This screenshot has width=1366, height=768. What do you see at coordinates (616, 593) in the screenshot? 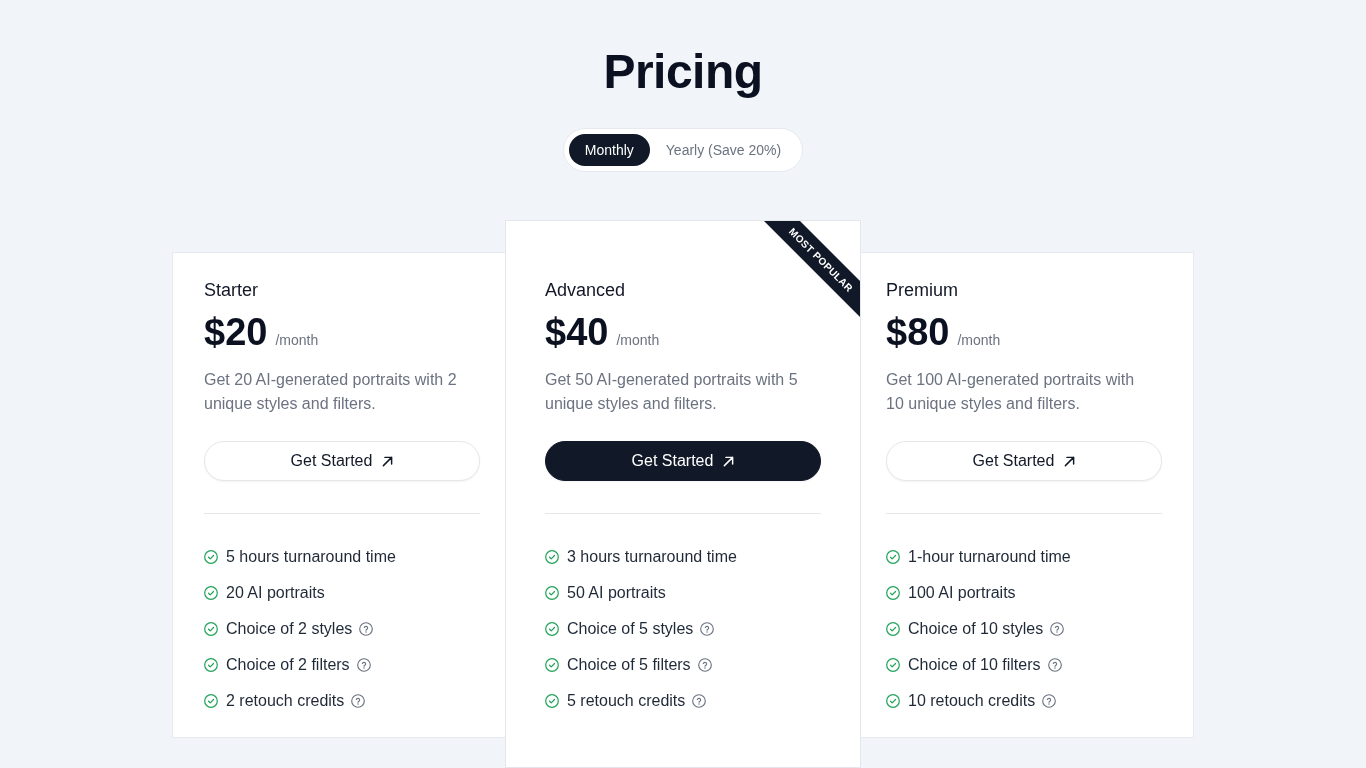
I see `feature-text: 50 AI portraits` at bounding box center [616, 593].